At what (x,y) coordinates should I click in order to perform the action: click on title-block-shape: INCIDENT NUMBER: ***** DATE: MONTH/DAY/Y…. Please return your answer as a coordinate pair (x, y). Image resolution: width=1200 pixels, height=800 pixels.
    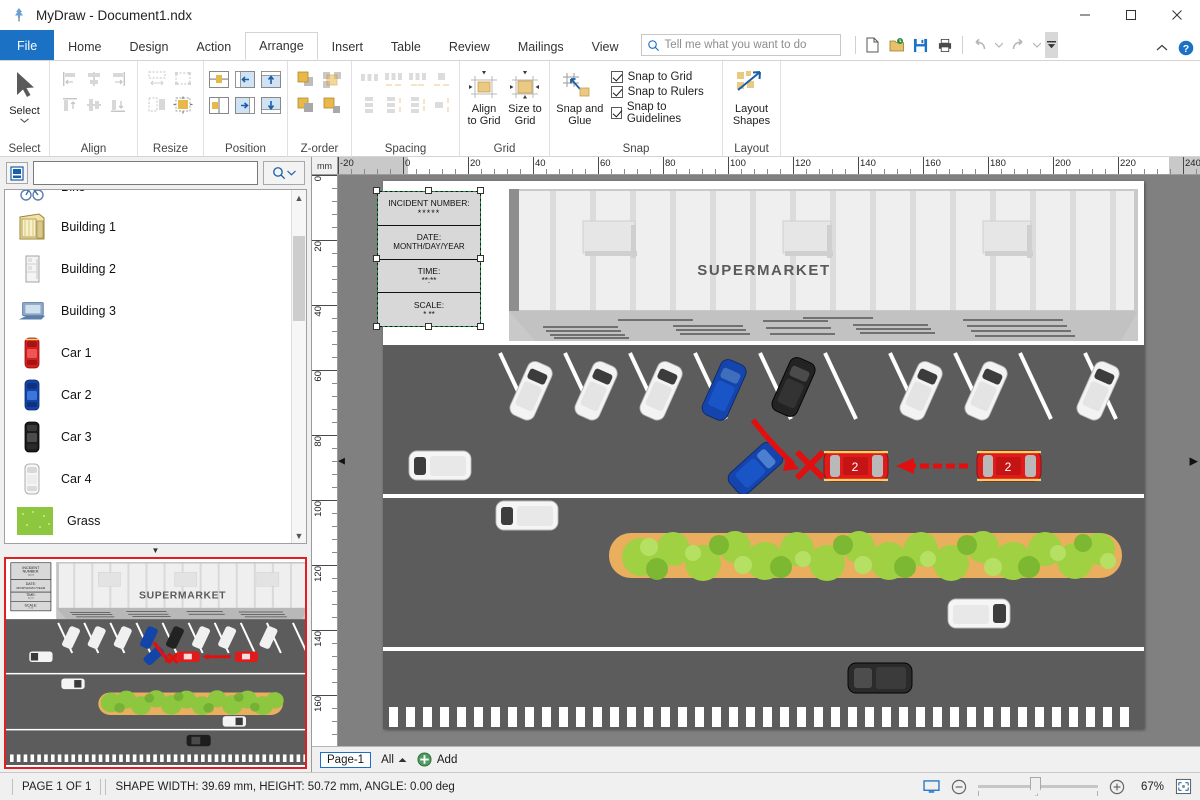
    Looking at the image, I should click on (429, 259).